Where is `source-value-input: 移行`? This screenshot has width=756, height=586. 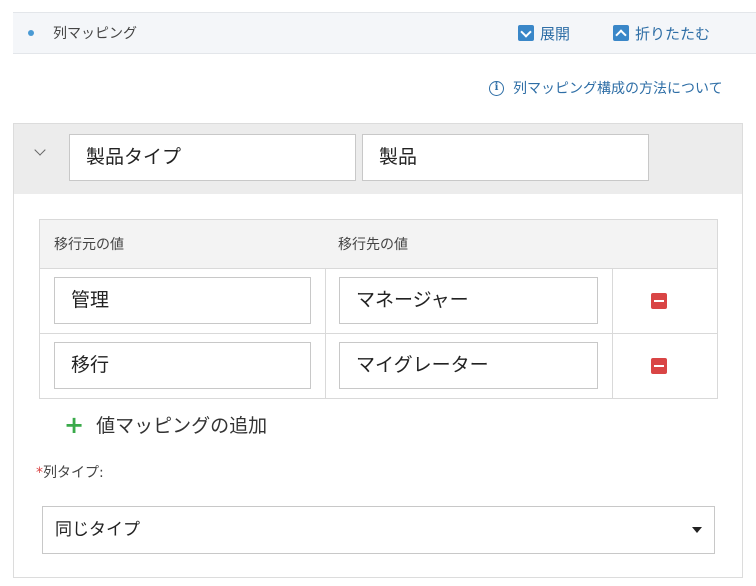
source-value-input: 移行 is located at coordinates (182, 365).